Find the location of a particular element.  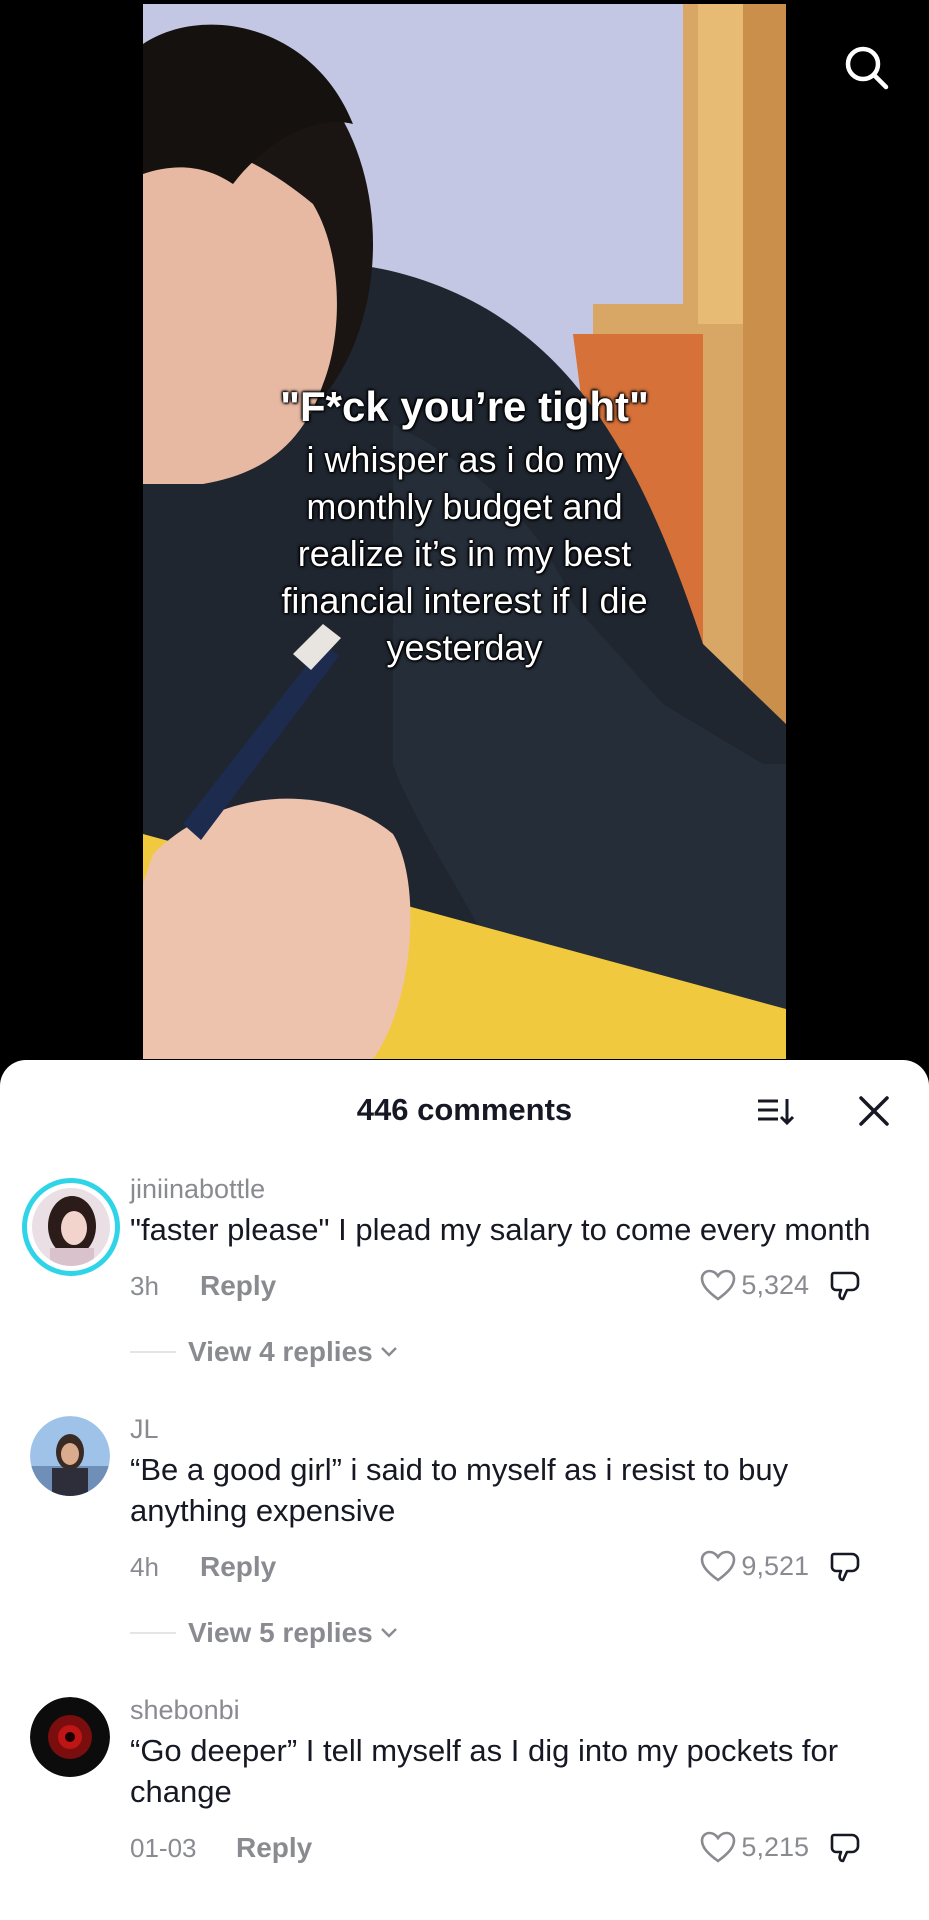

like-count: 9,521 is located at coordinates (775, 1565).